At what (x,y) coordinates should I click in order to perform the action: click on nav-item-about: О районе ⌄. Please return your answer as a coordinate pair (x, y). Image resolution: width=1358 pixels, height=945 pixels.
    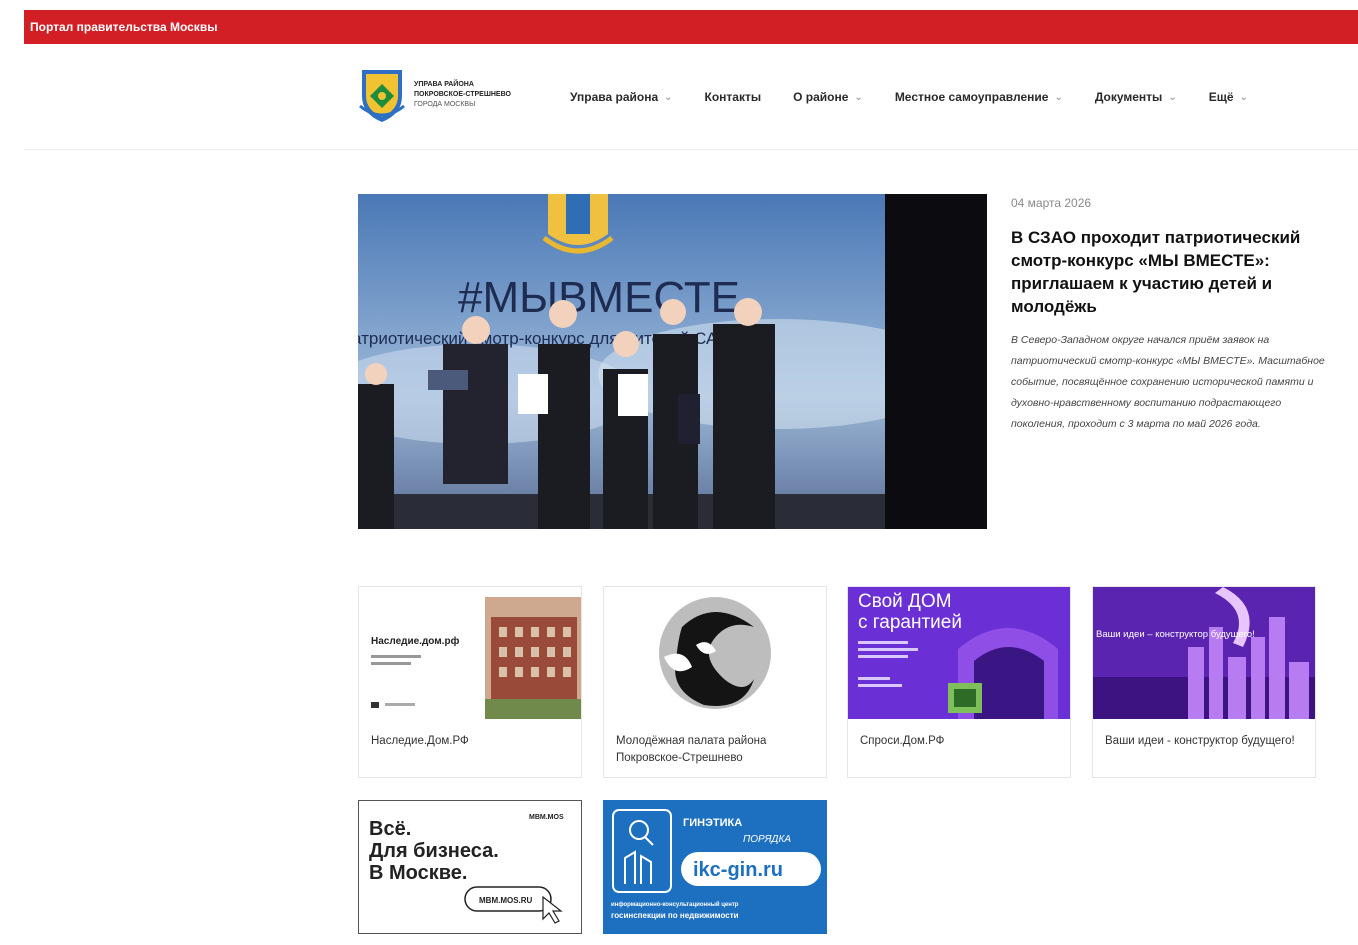
    Looking at the image, I should click on (828, 97).